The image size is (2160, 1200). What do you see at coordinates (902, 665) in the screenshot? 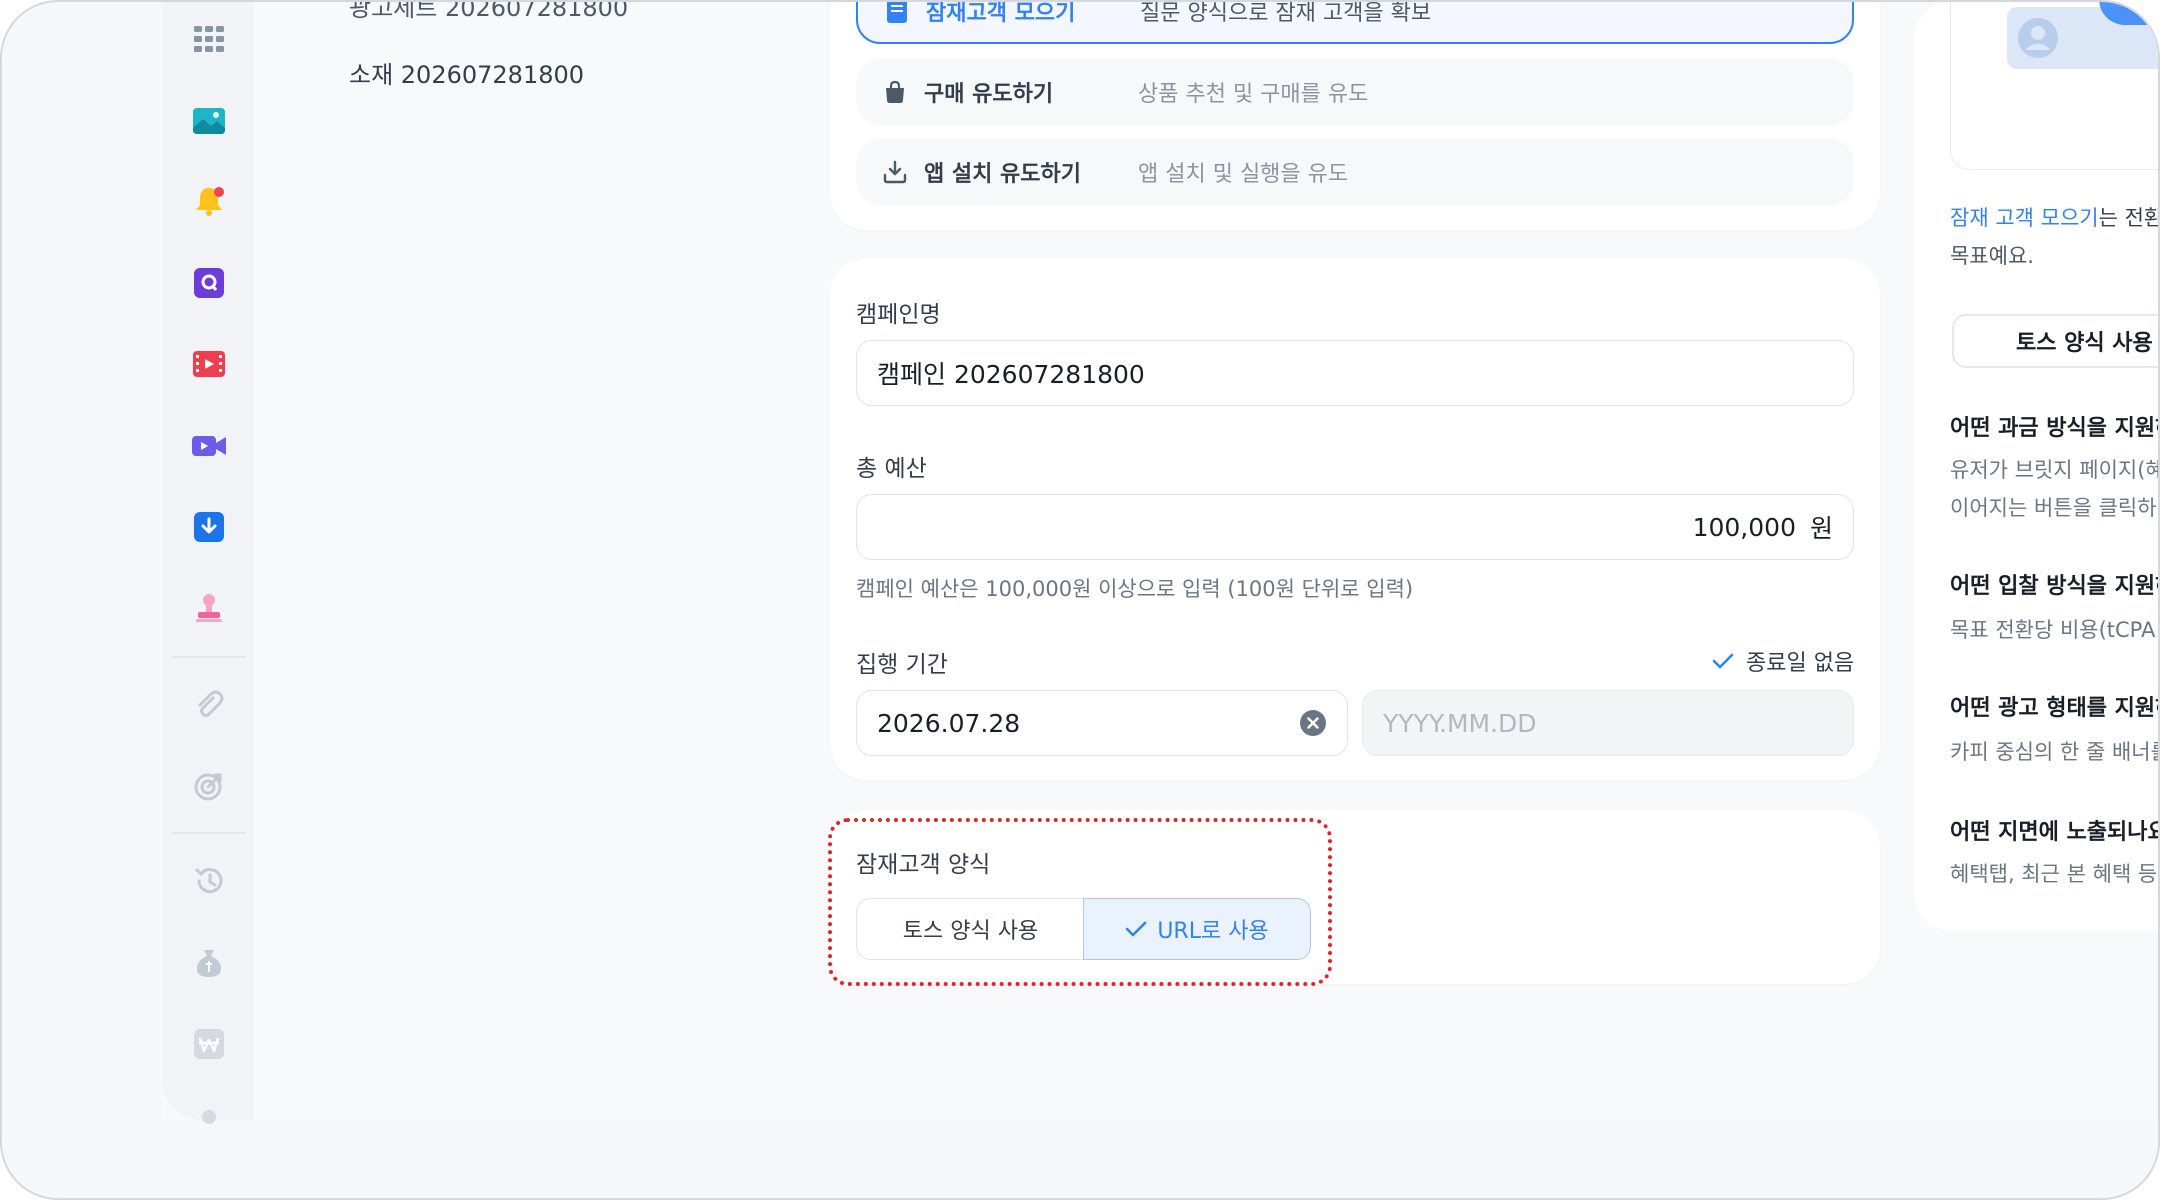
I see `period-label: 집행 기간` at bounding box center [902, 665].